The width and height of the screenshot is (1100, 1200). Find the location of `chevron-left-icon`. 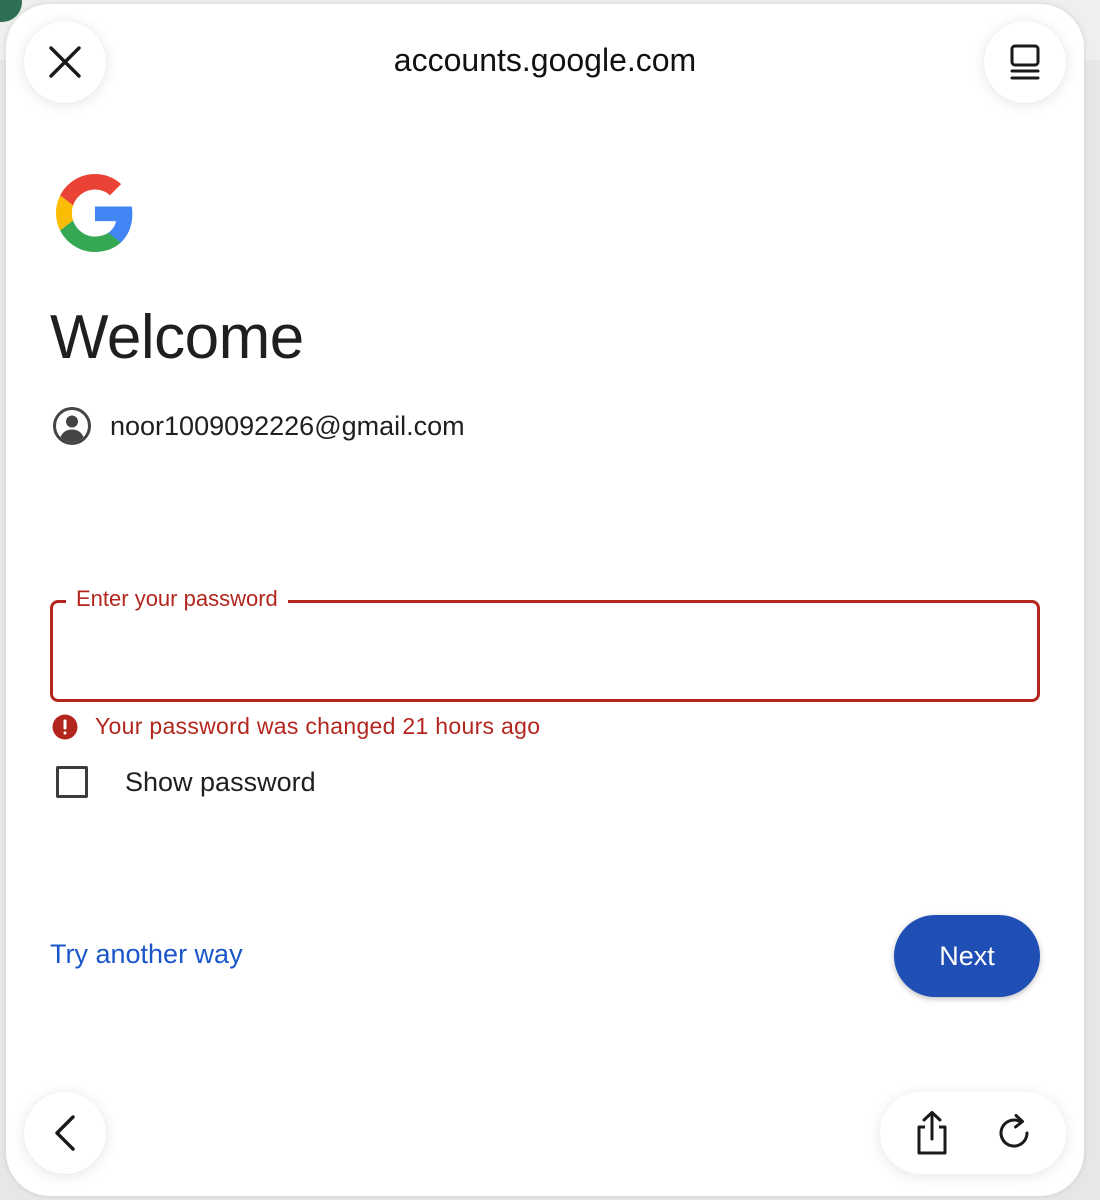

chevron-left-icon is located at coordinates (65, 1133).